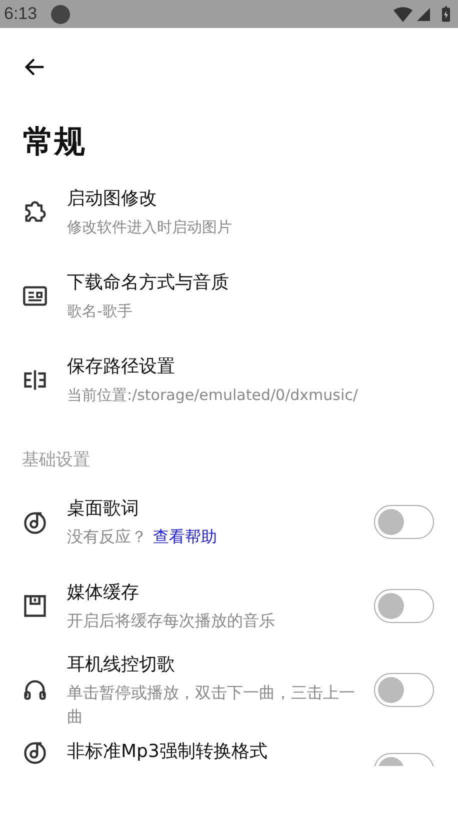  What do you see at coordinates (211, 704) in the screenshot?
I see `item-subtitle: 单击暂停或播放，双击下一曲，三击上一曲` at bounding box center [211, 704].